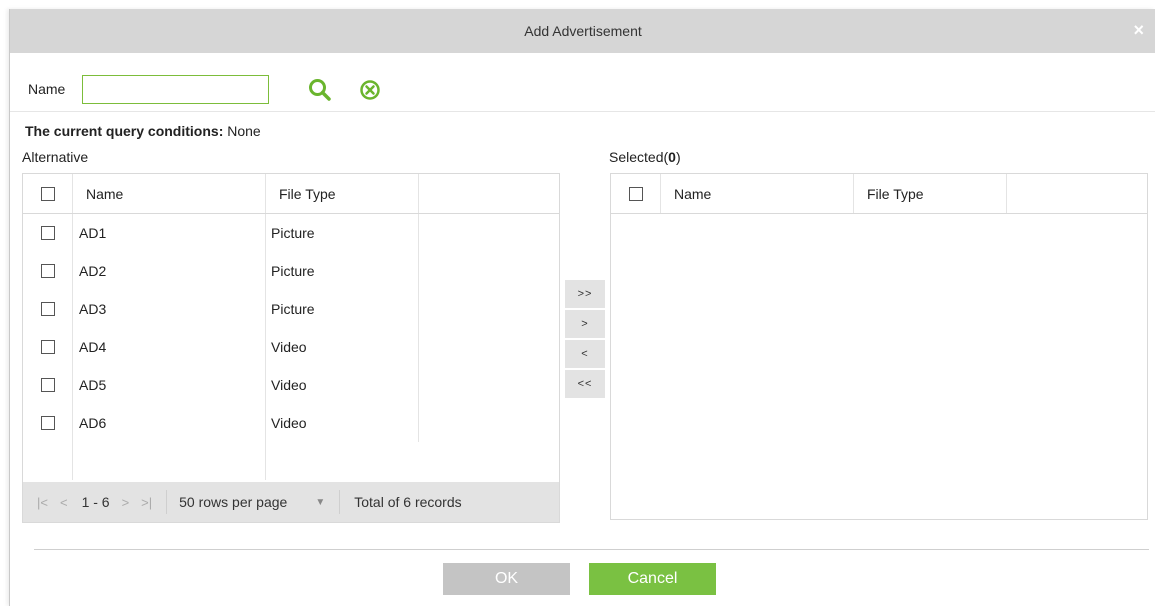 This screenshot has height=606, width=1155. I want to click on row-name: AD3, so click(169, 309).